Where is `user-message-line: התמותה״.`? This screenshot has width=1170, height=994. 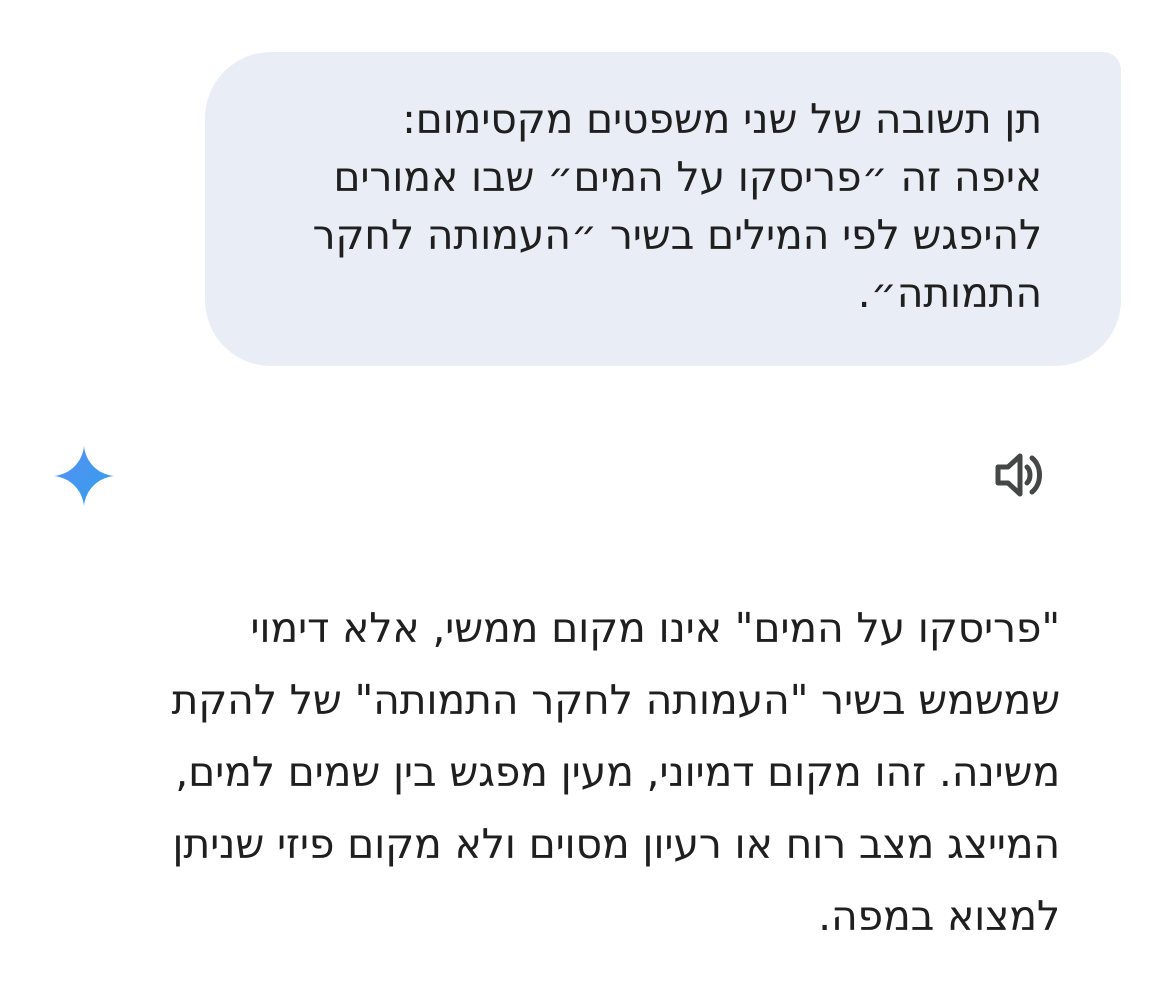 user-message-line: התמותה״. is located at coordinates (950, 293).